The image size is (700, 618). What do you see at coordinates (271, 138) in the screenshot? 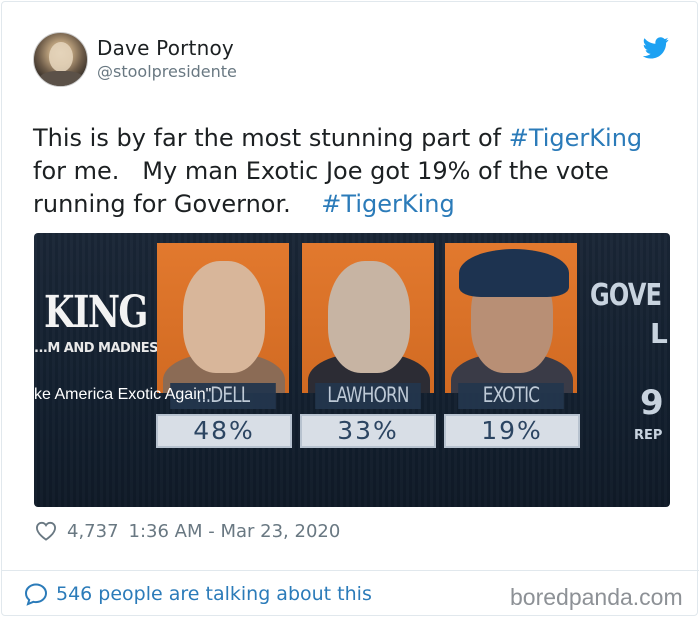
I see `text-line1: This is by far the most stunning part of` at bounding box center [271, 138].